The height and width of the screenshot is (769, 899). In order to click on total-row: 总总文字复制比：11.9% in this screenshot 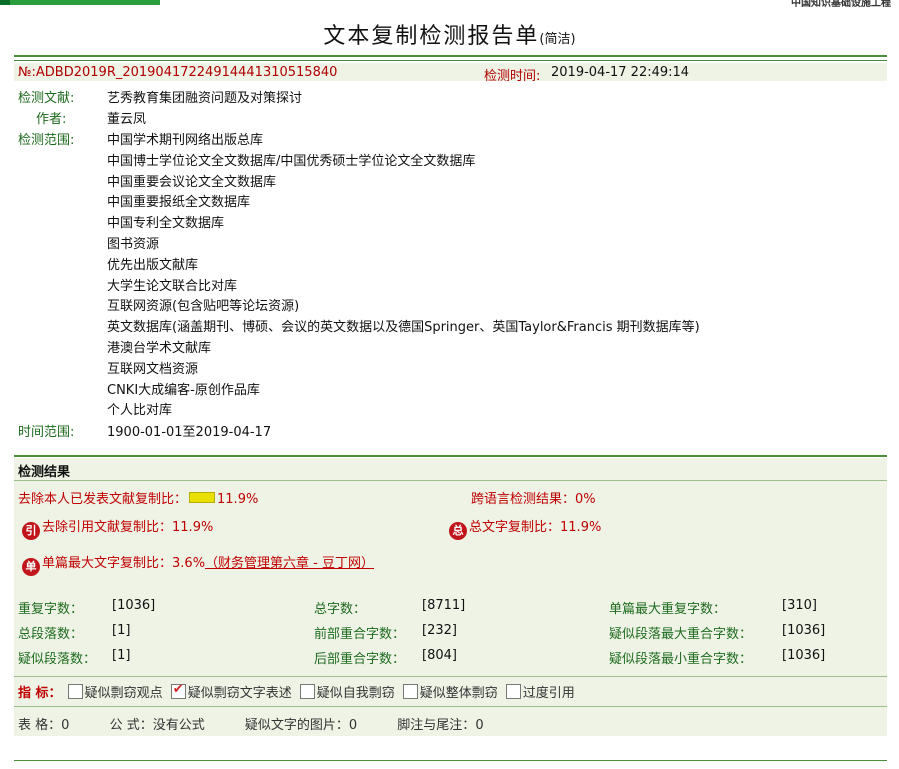, I will do `click(525, 528)`.